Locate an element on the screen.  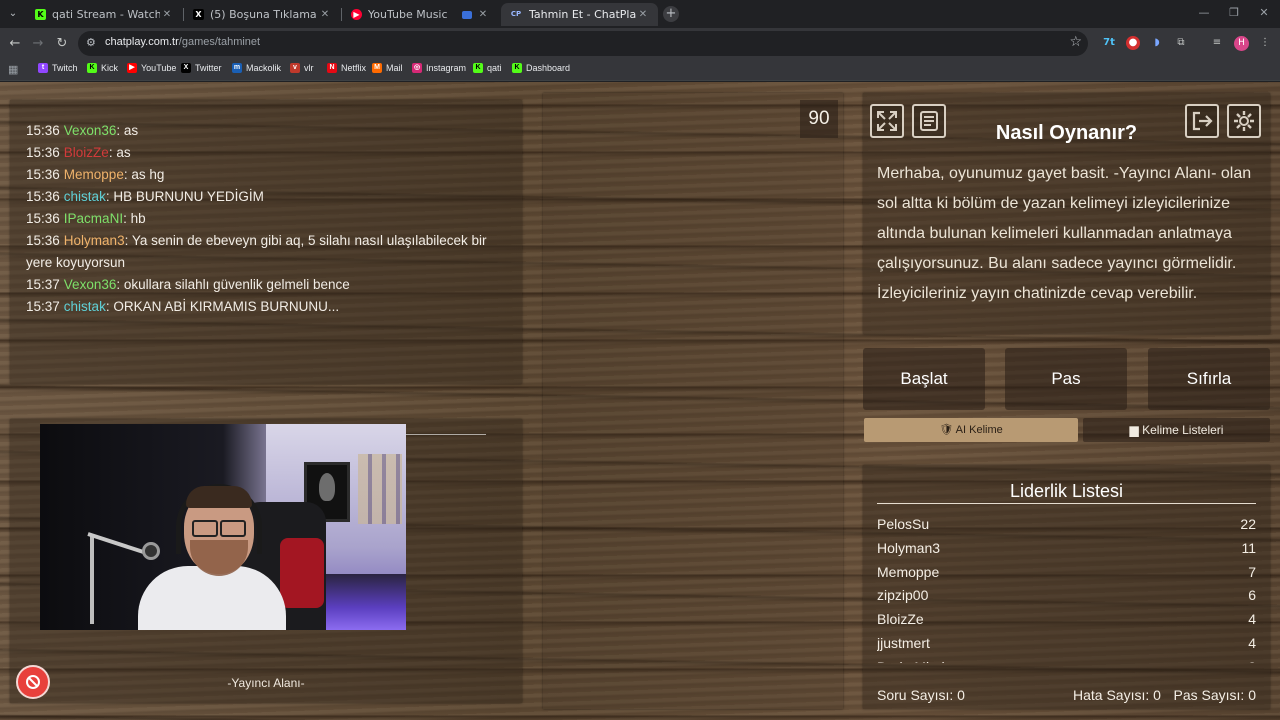
question-count: Soru Sayısı: 0 is located at coordinates (921, 695).